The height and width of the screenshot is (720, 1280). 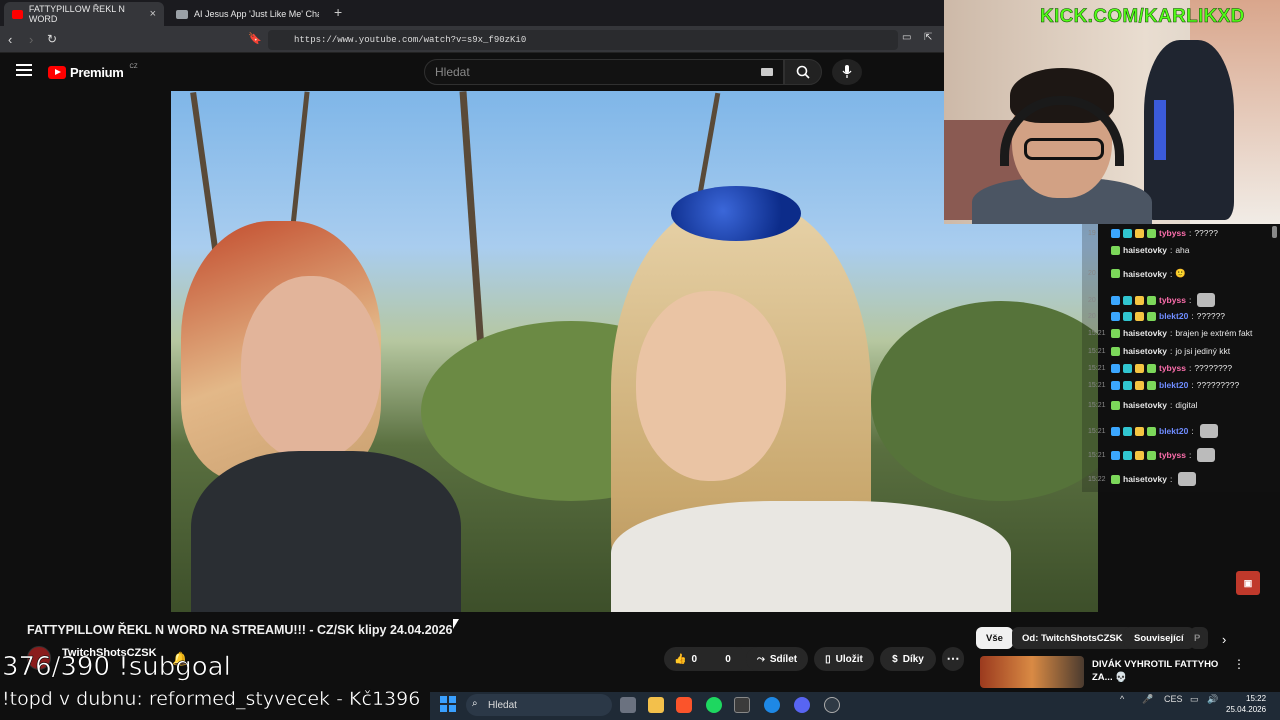 What do you see at coordinates (255, 38) in the screenshot?
I see `bookmark-icon: 🔖` at bounding box center [255, 38].